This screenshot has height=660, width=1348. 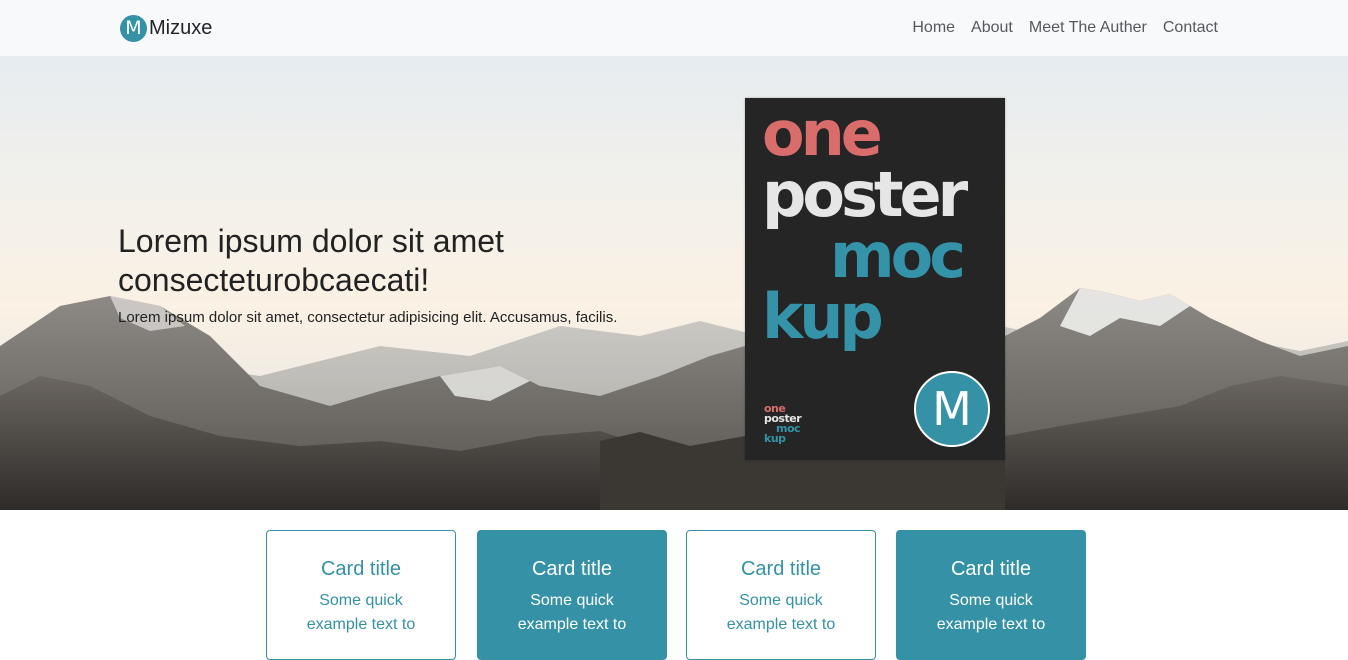 I want to click on card-2: Card title Some quick example text to, so click(x=572, y=595).